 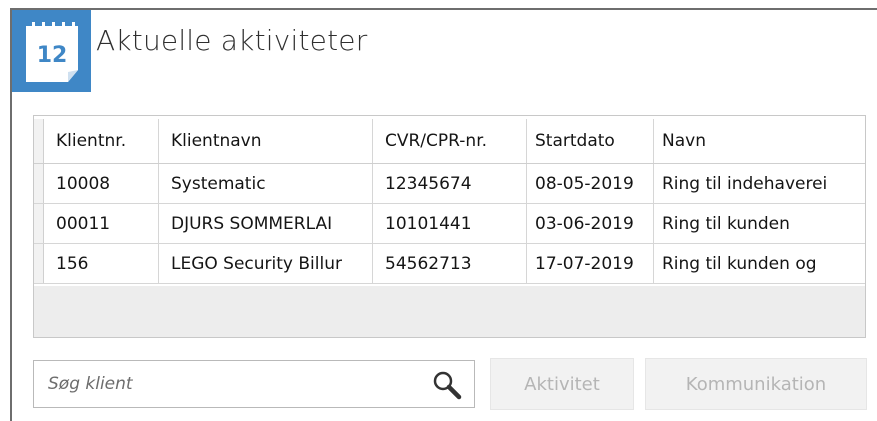 What do you see at coordinates (759, 141) in the screenshot?
I see `column-header-navn: Navn` at bounding box center [759, 141].